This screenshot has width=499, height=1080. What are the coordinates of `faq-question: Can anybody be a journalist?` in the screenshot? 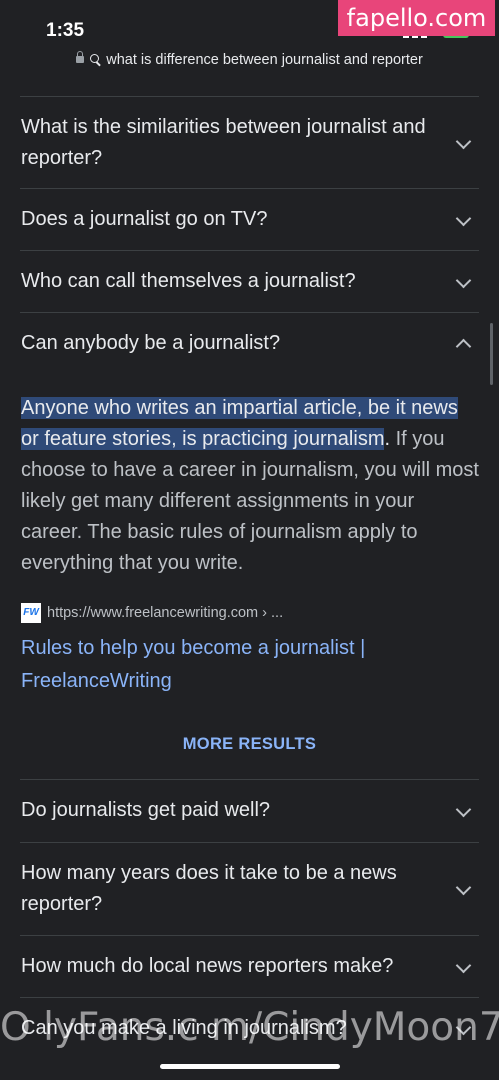 It's located at (151, 343).